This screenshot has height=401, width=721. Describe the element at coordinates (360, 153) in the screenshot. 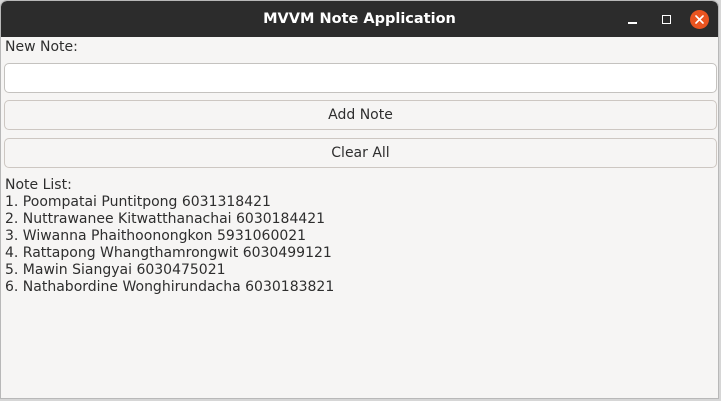

I see `clear-all-button: Clear All` at that location.